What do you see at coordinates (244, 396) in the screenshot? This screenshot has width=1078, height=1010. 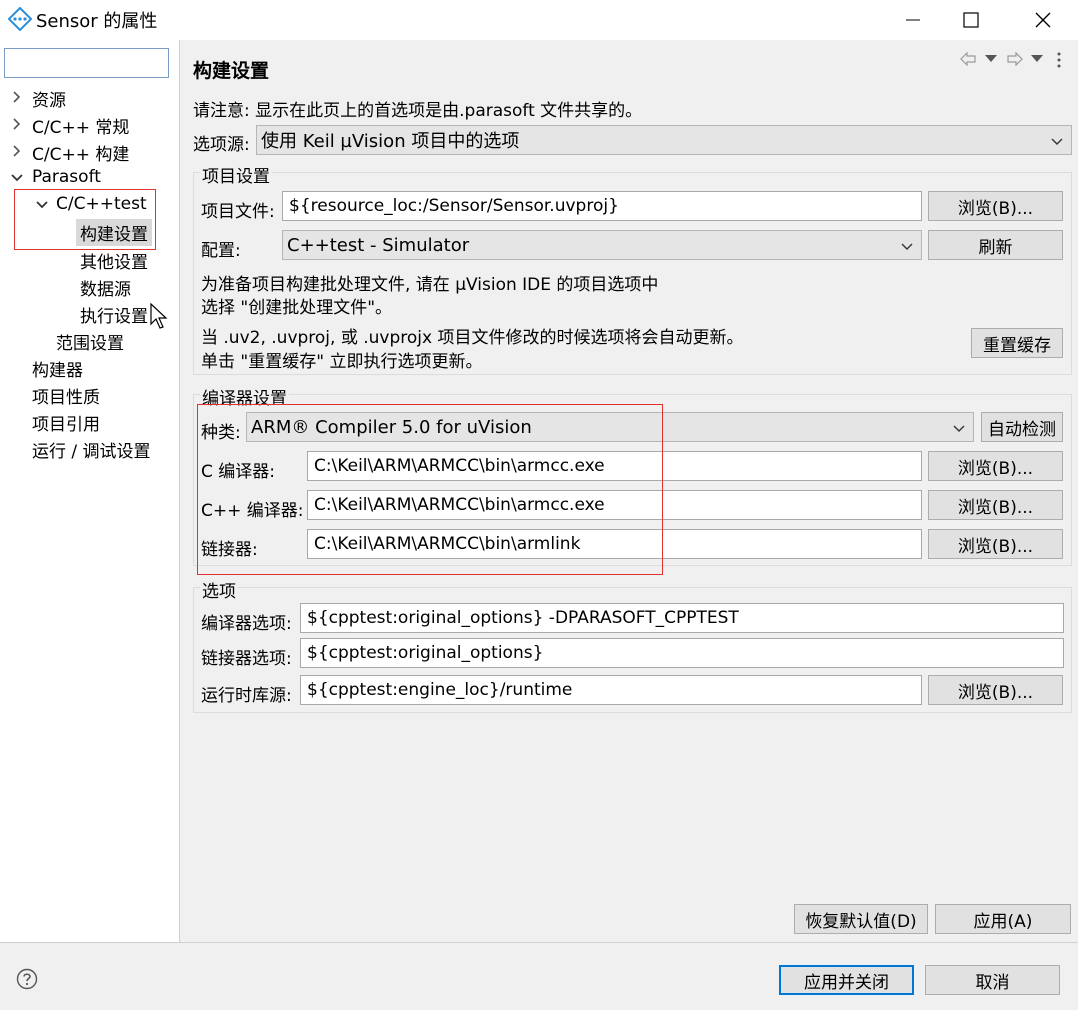 I see `compiler-settings-legend: 编译器设置` at bounding box center [244, 396].